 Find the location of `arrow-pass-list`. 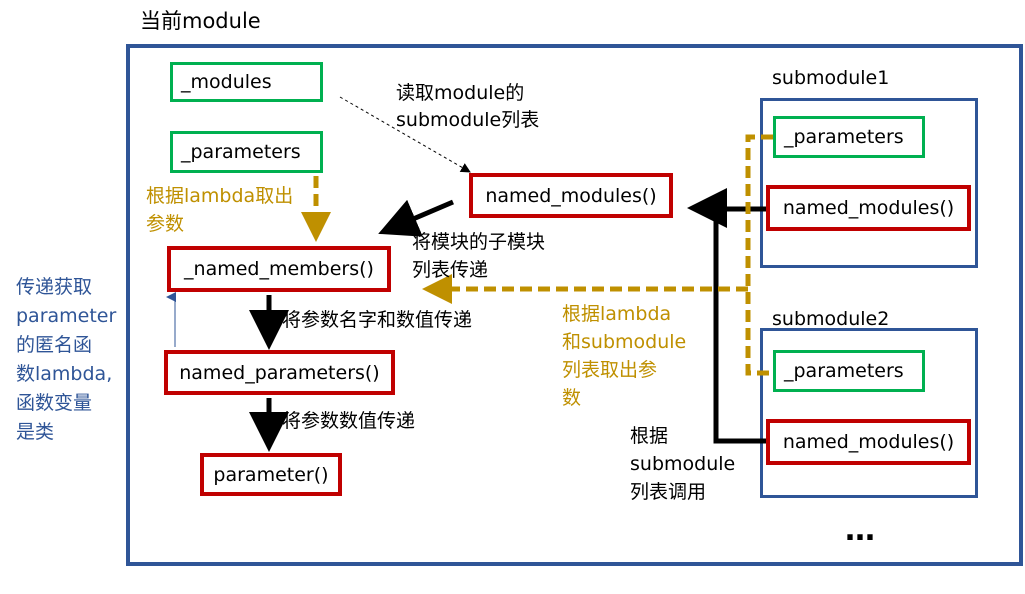

arrow-pass-list is located at coordinates (416, 218).